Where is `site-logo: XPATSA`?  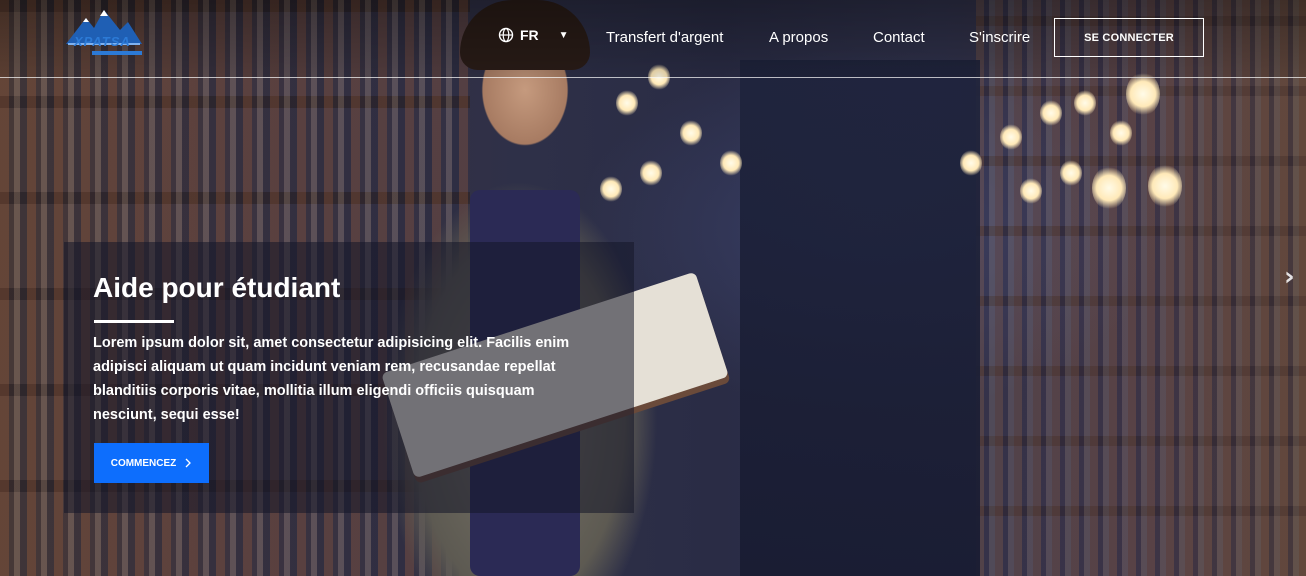 site-logo: XPATSA is located at coordinates (104, 31).